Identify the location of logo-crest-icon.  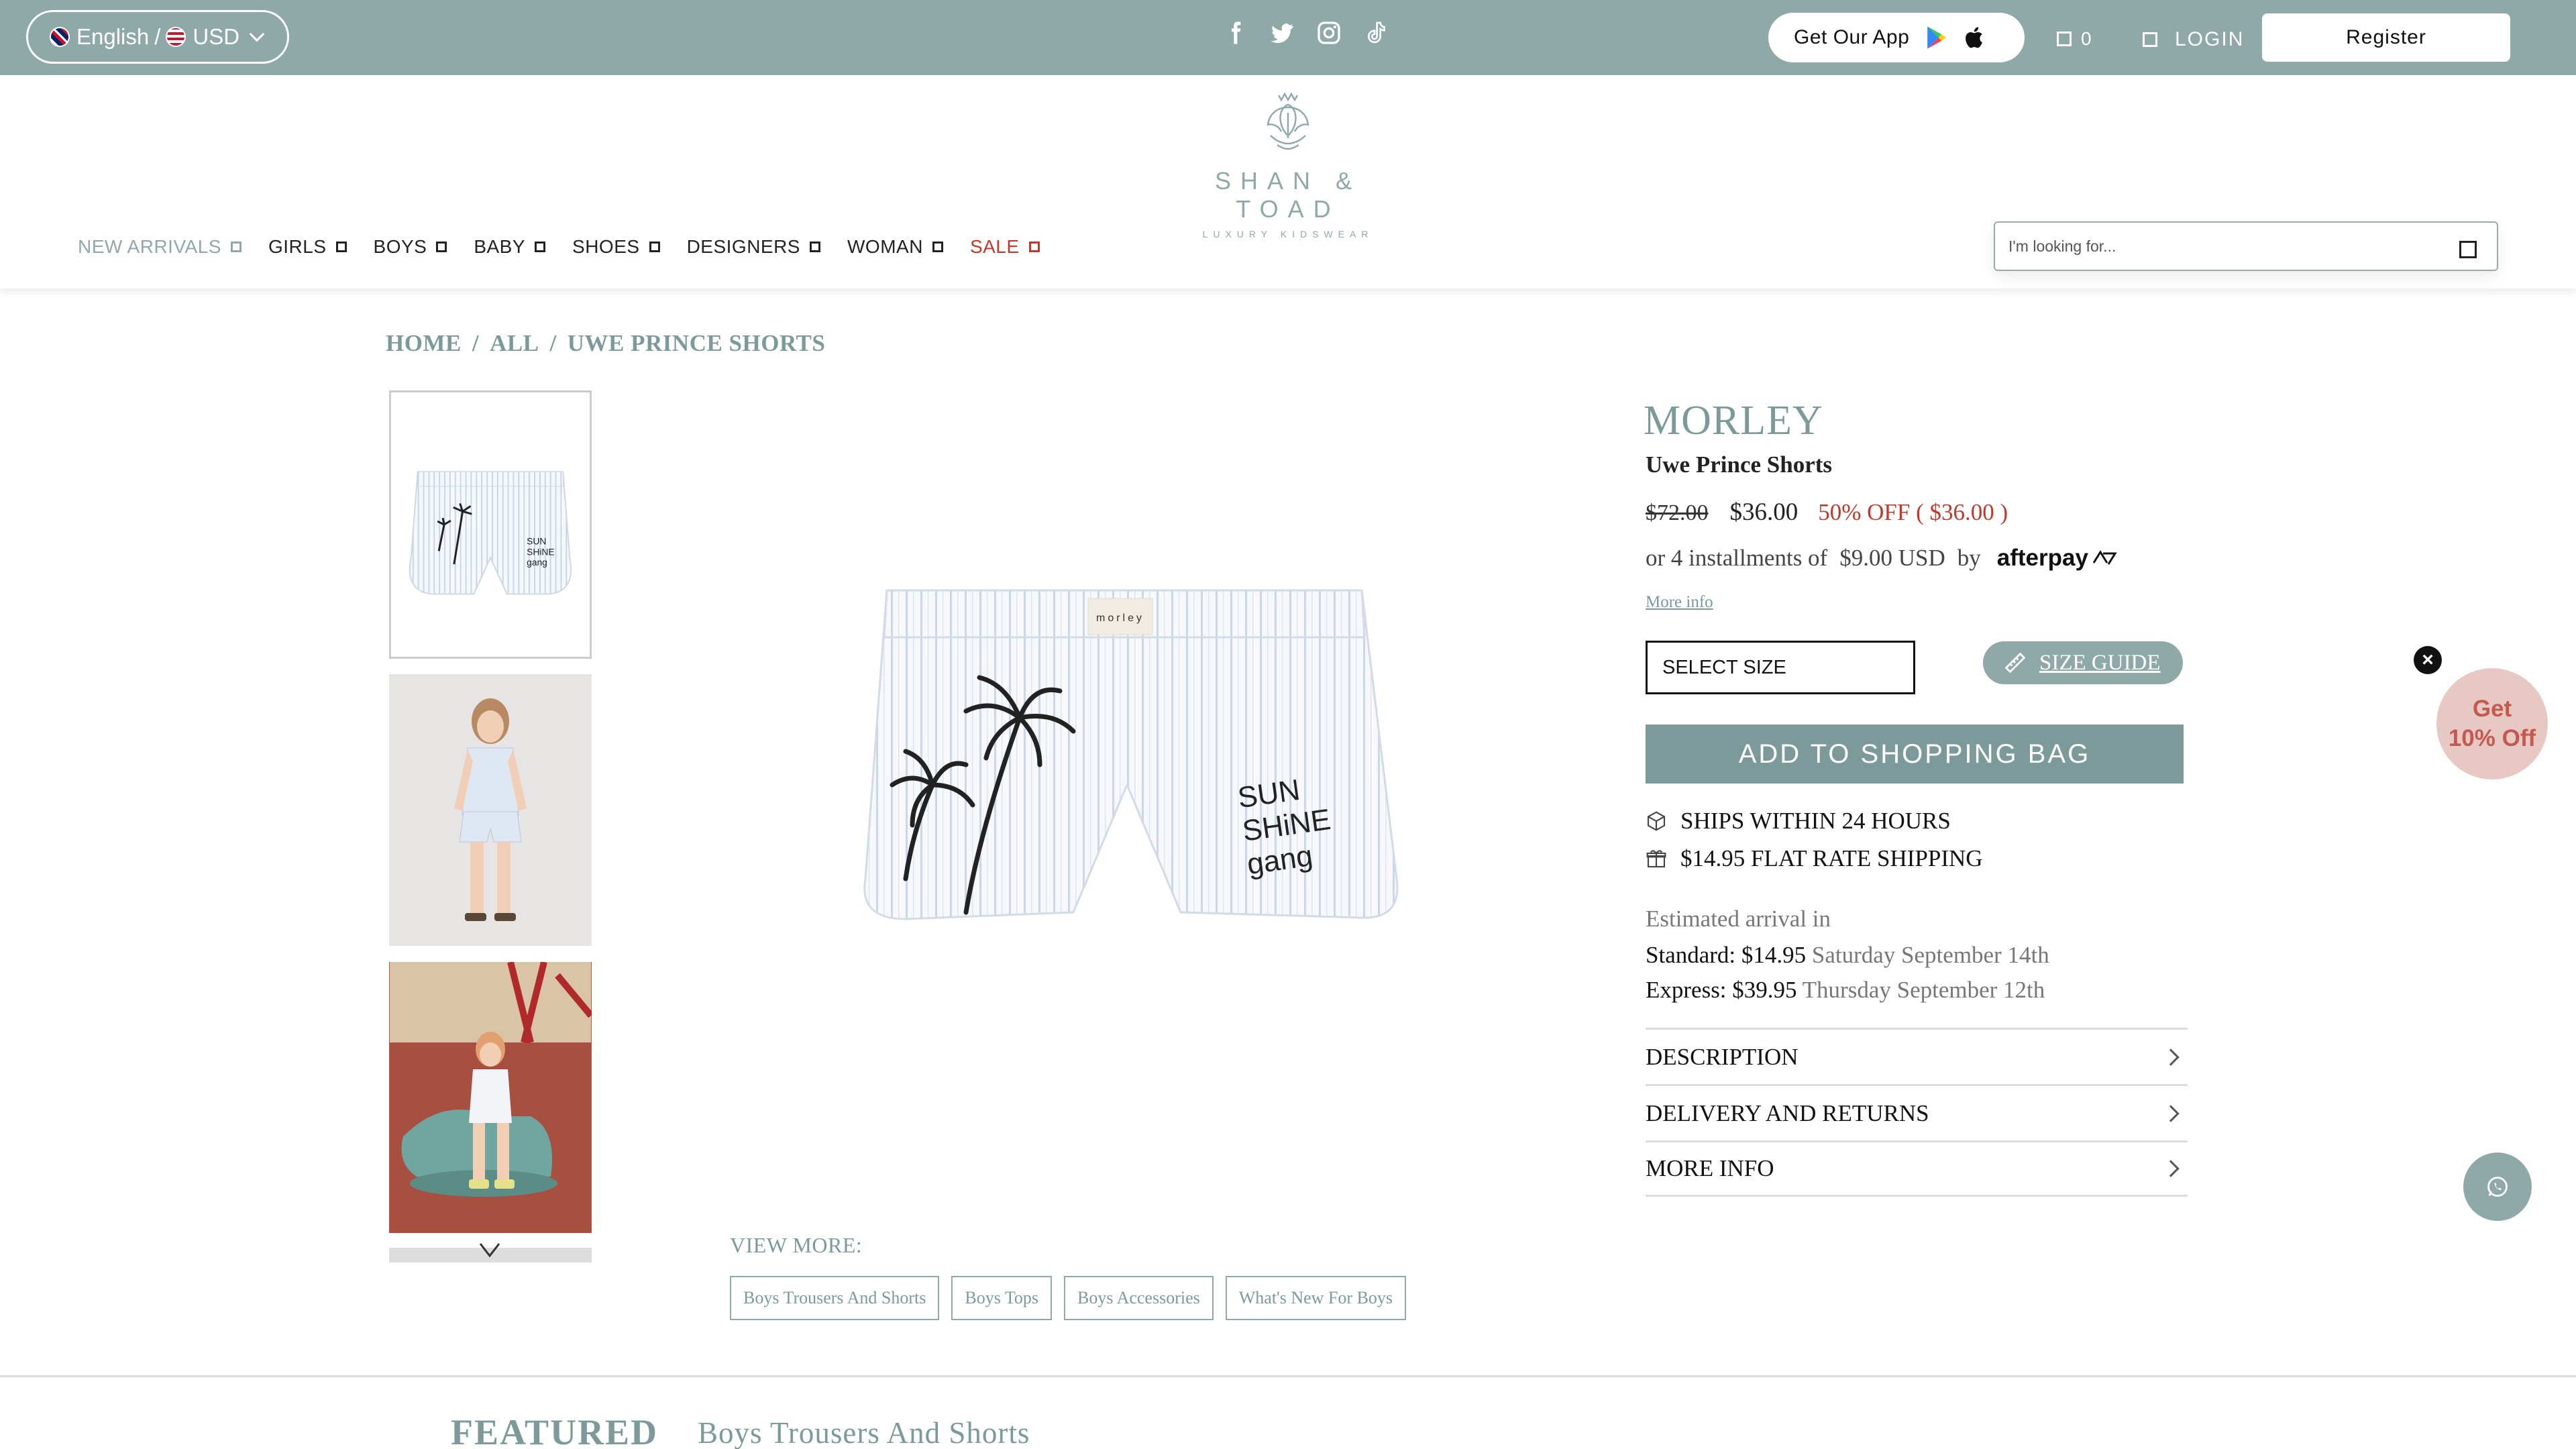
(1288, 121).